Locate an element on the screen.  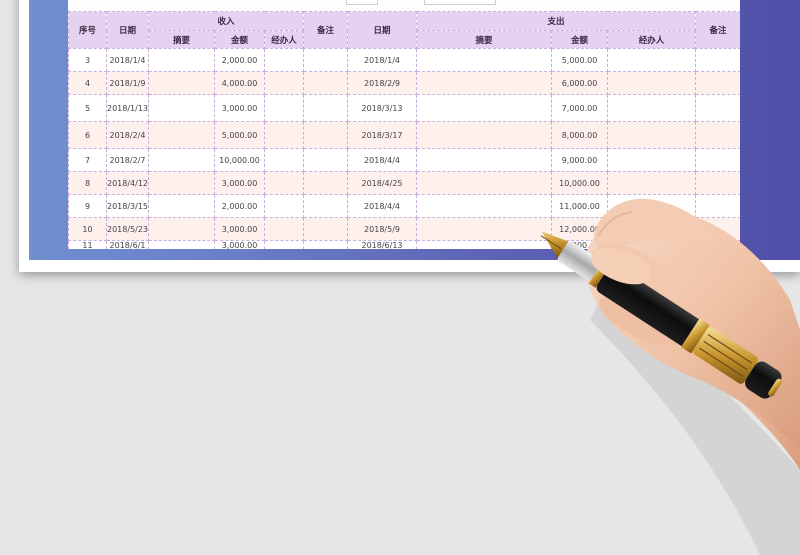
cell-expense-amount: 5,000.00 is located at coordinates (580, 60).